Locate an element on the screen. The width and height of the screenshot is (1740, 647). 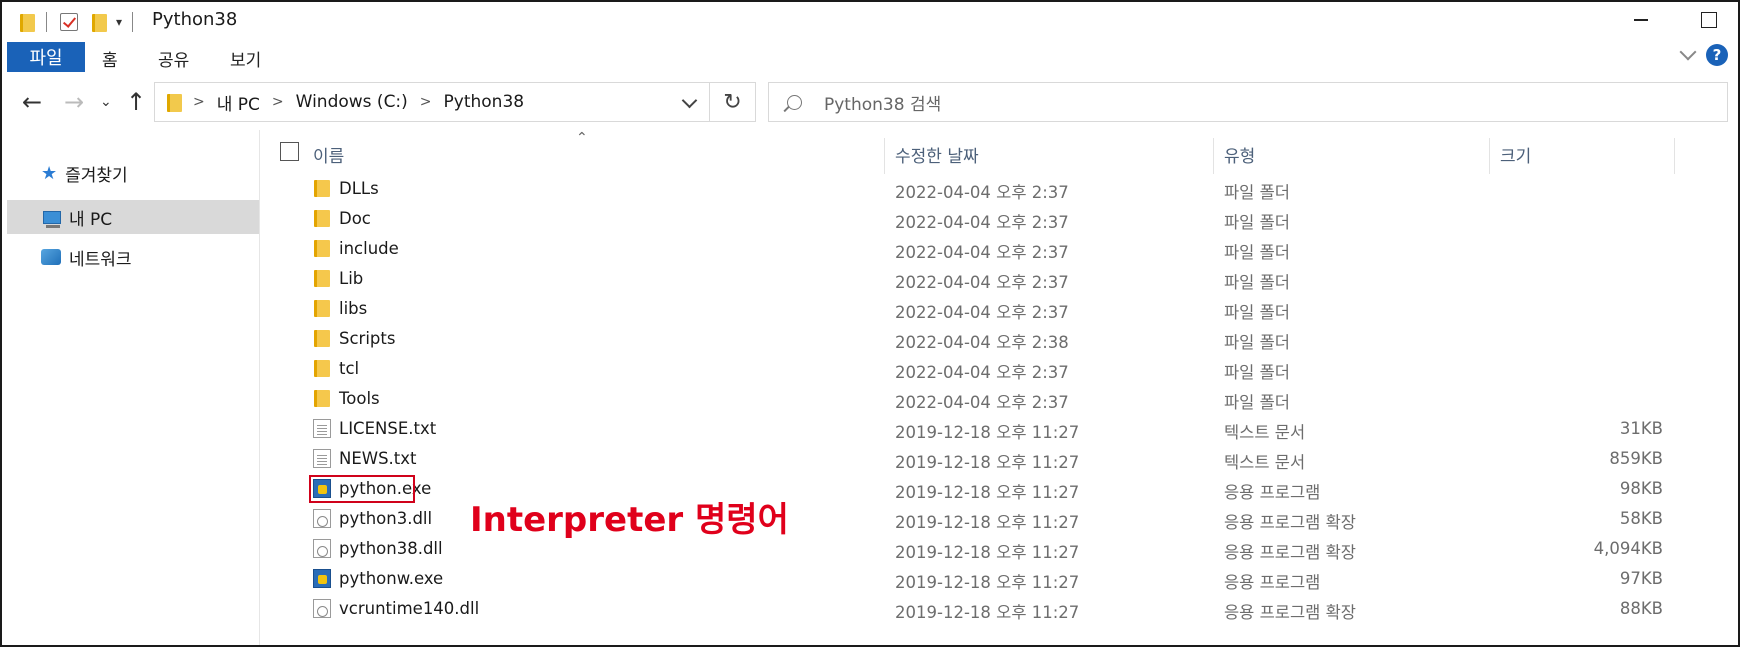
properties-icon is located at coordinates (69, 22).